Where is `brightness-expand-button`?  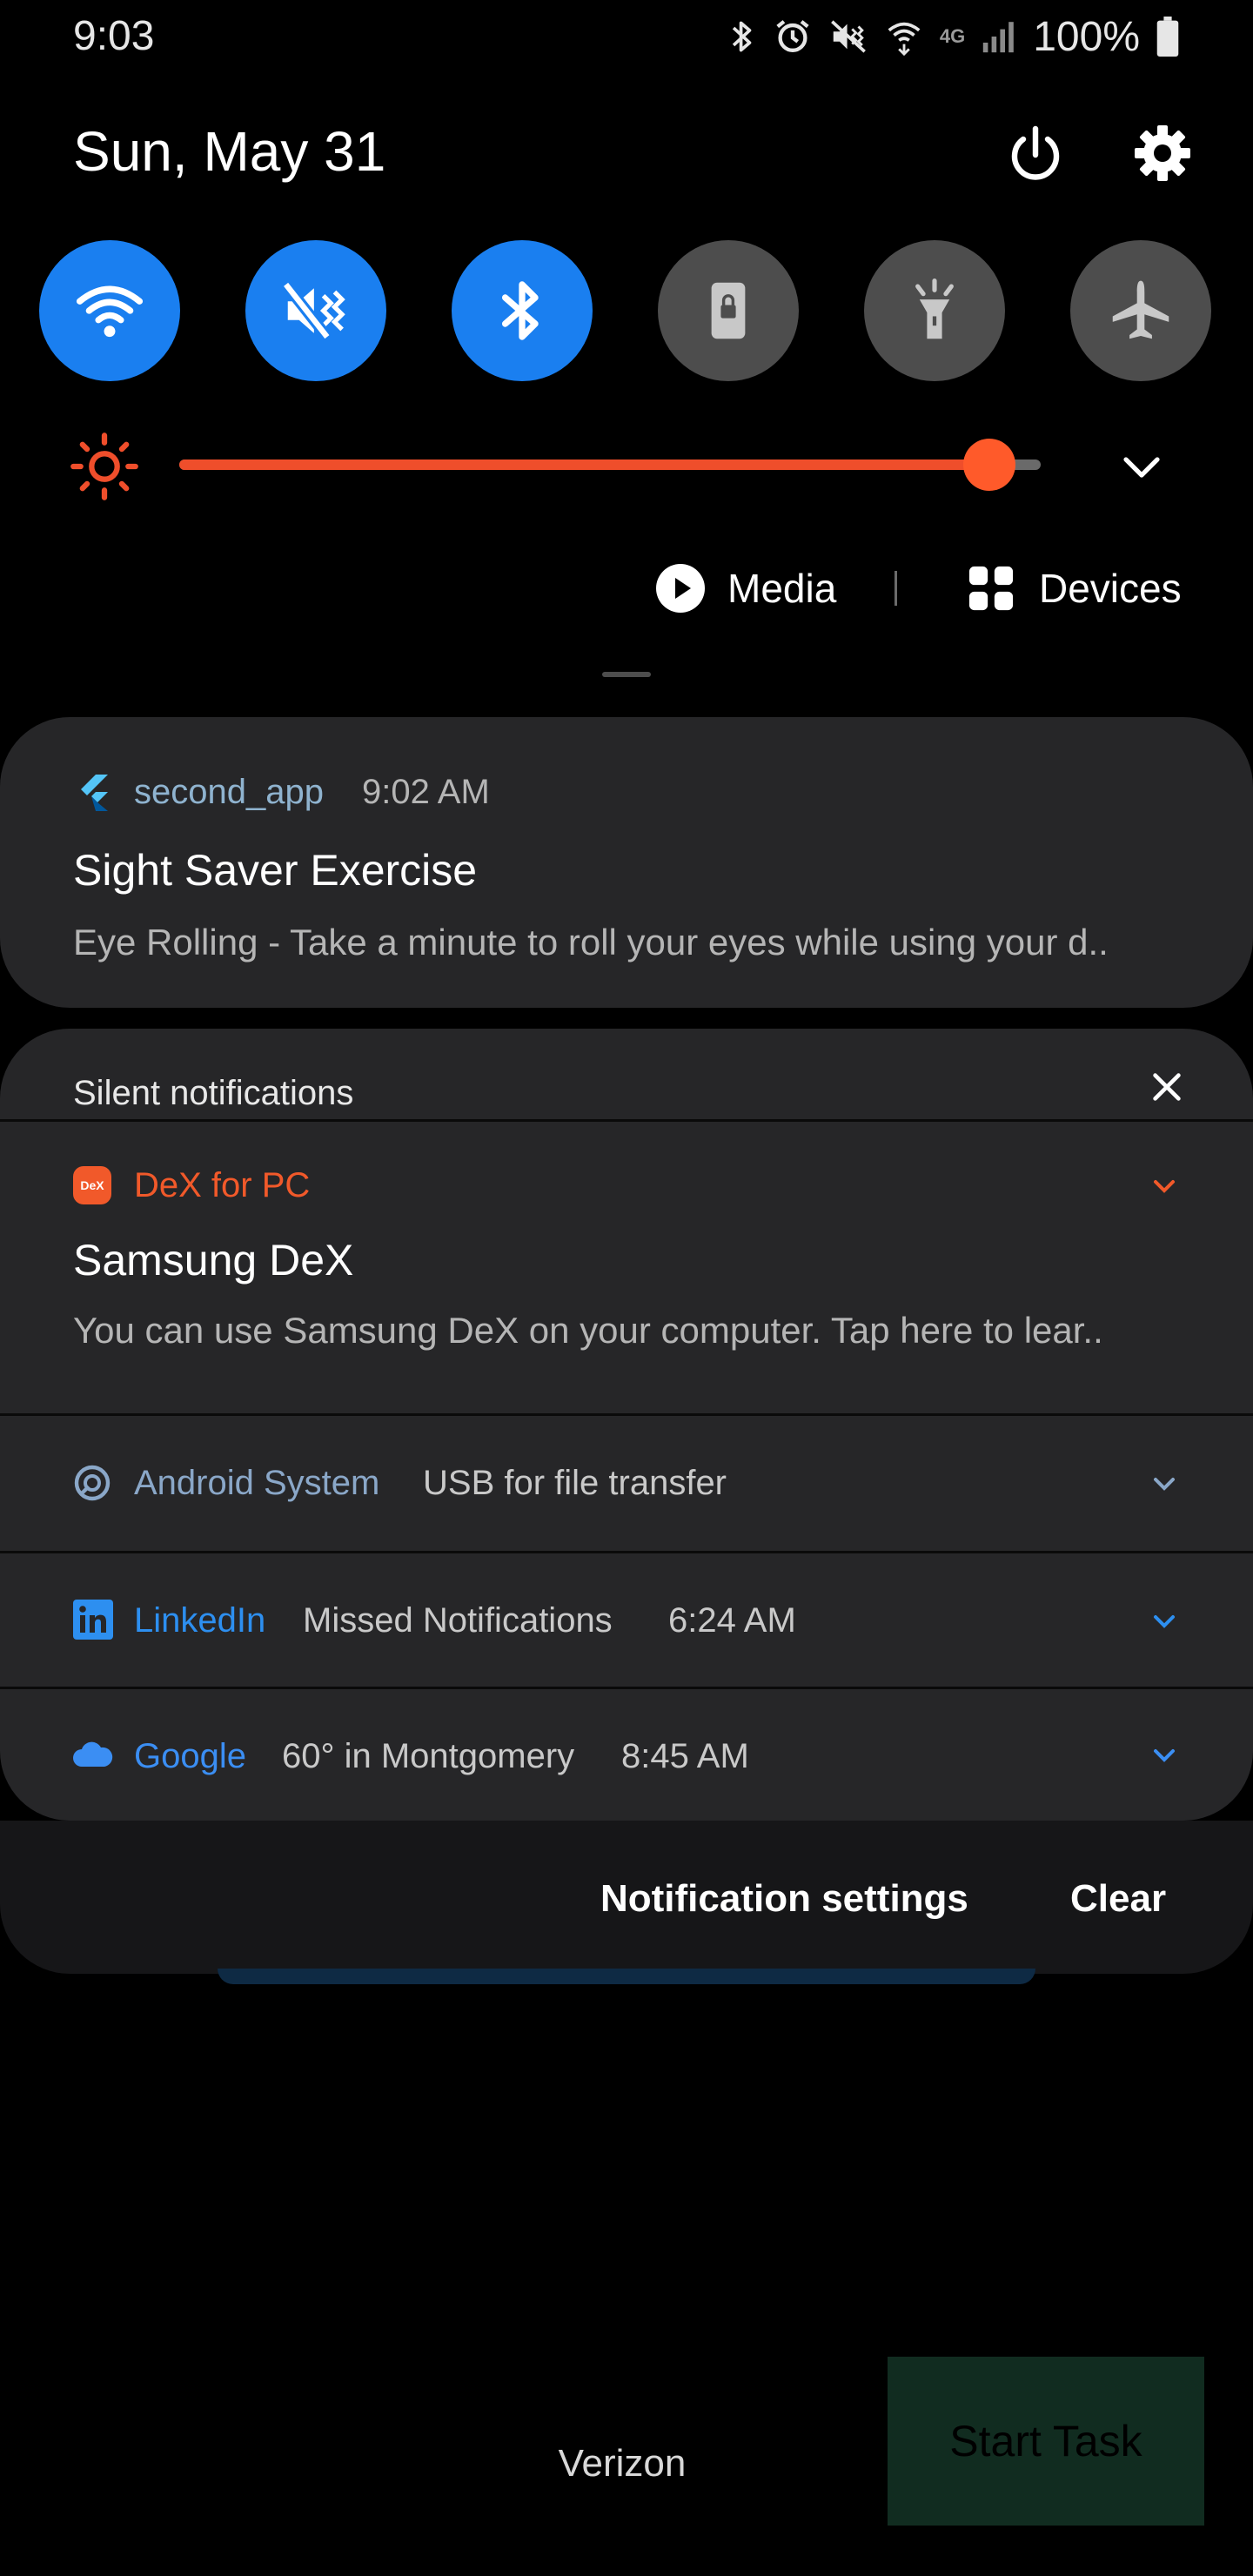
brightness-expand-button is located at coordinates (1141, 467).